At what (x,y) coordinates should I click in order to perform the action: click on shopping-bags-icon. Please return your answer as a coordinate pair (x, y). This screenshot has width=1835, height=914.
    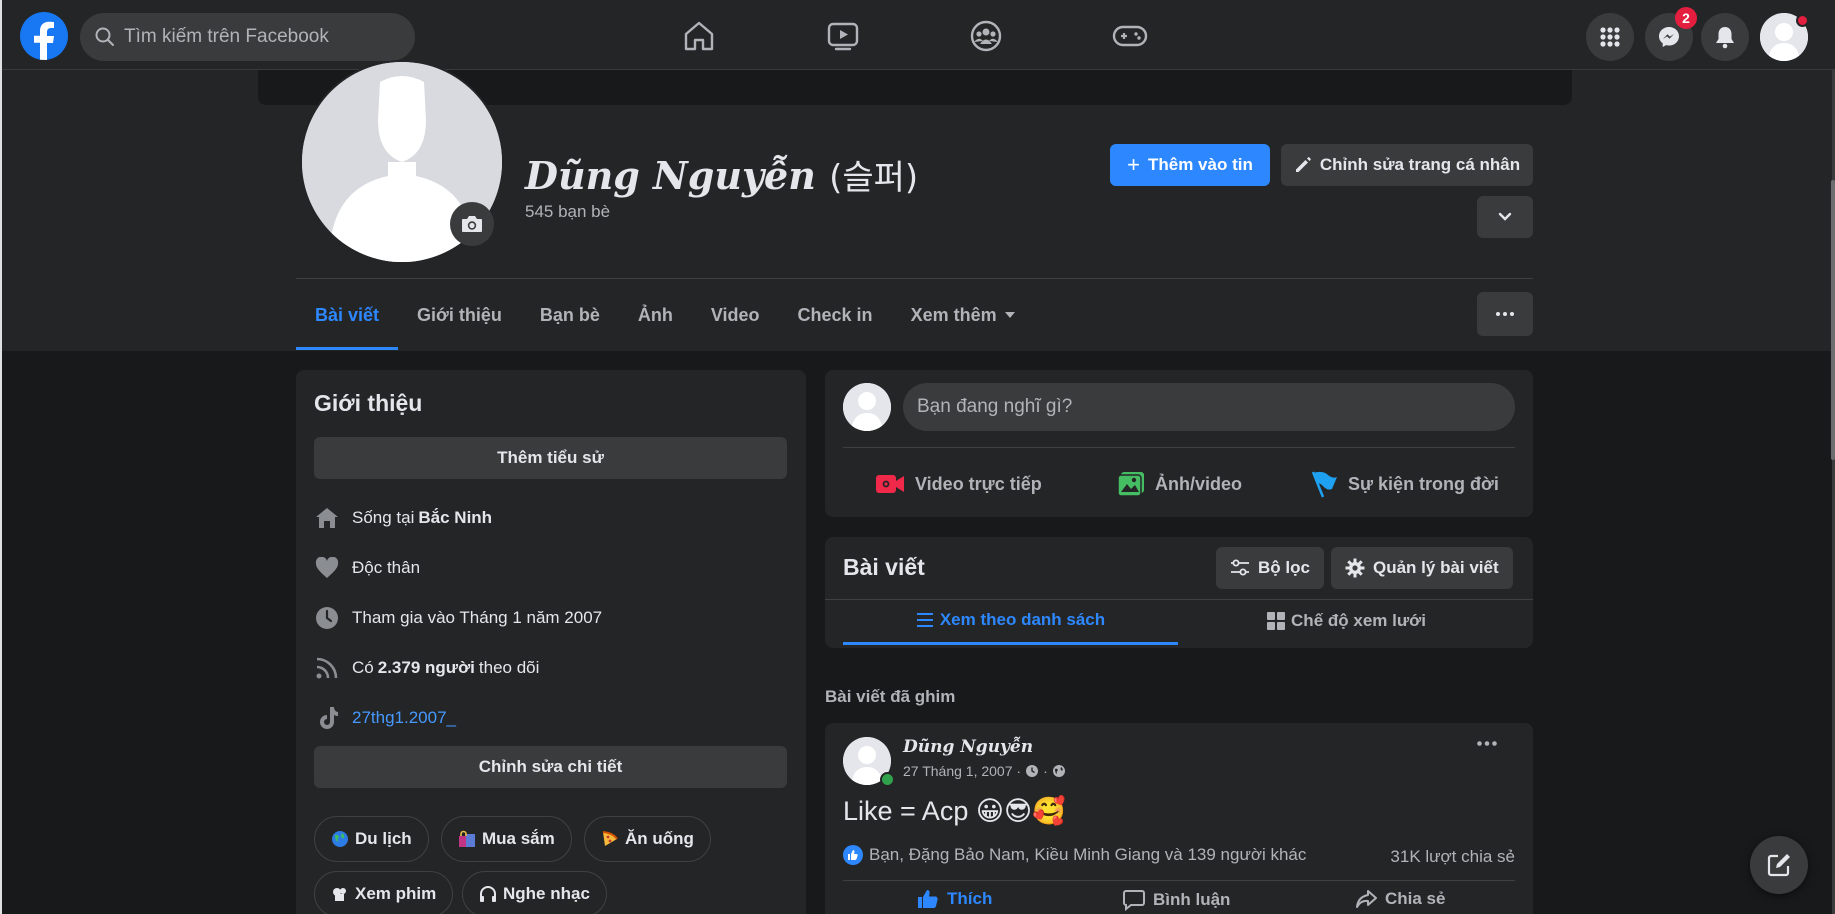
    Looking at the image, I should click on (467, 839).